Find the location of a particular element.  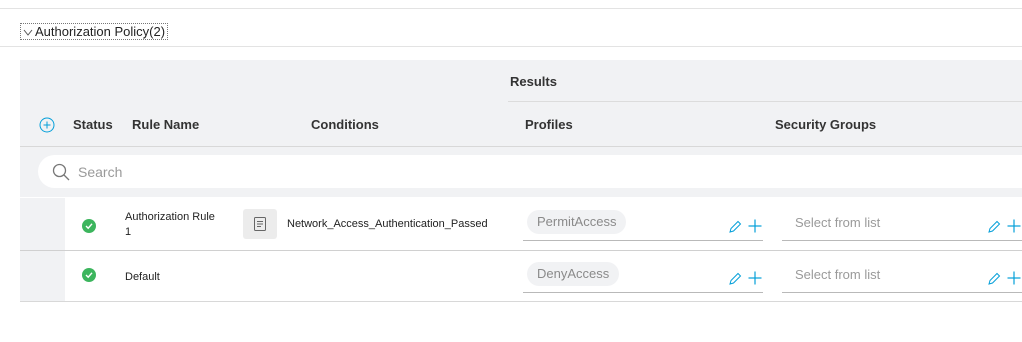

section-title: Authorization Policy(2) is located at coordinates (100, 31).